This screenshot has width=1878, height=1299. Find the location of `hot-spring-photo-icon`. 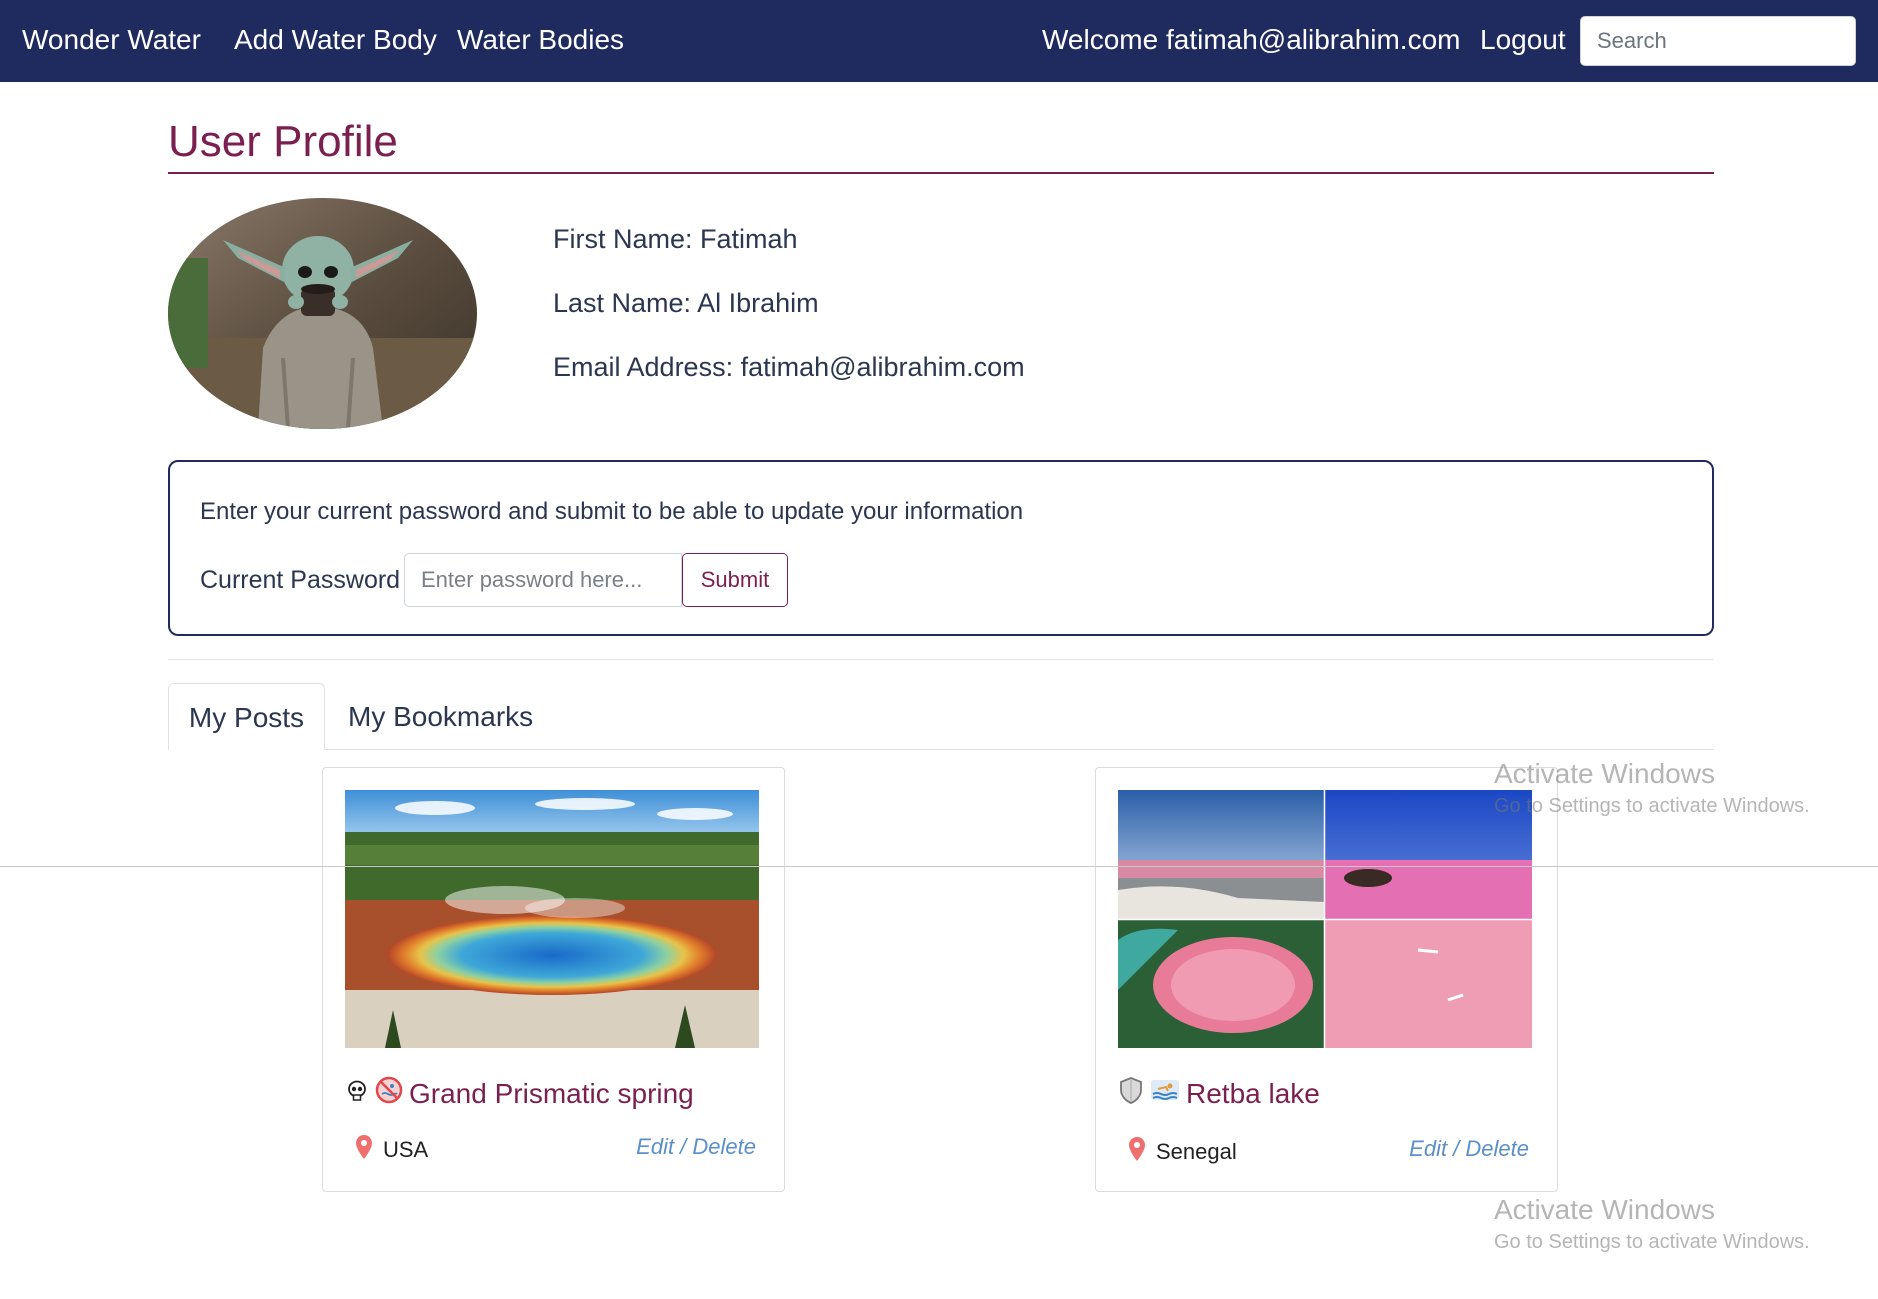

hot-spring-photo-icon is located at coordinates (552, 919).